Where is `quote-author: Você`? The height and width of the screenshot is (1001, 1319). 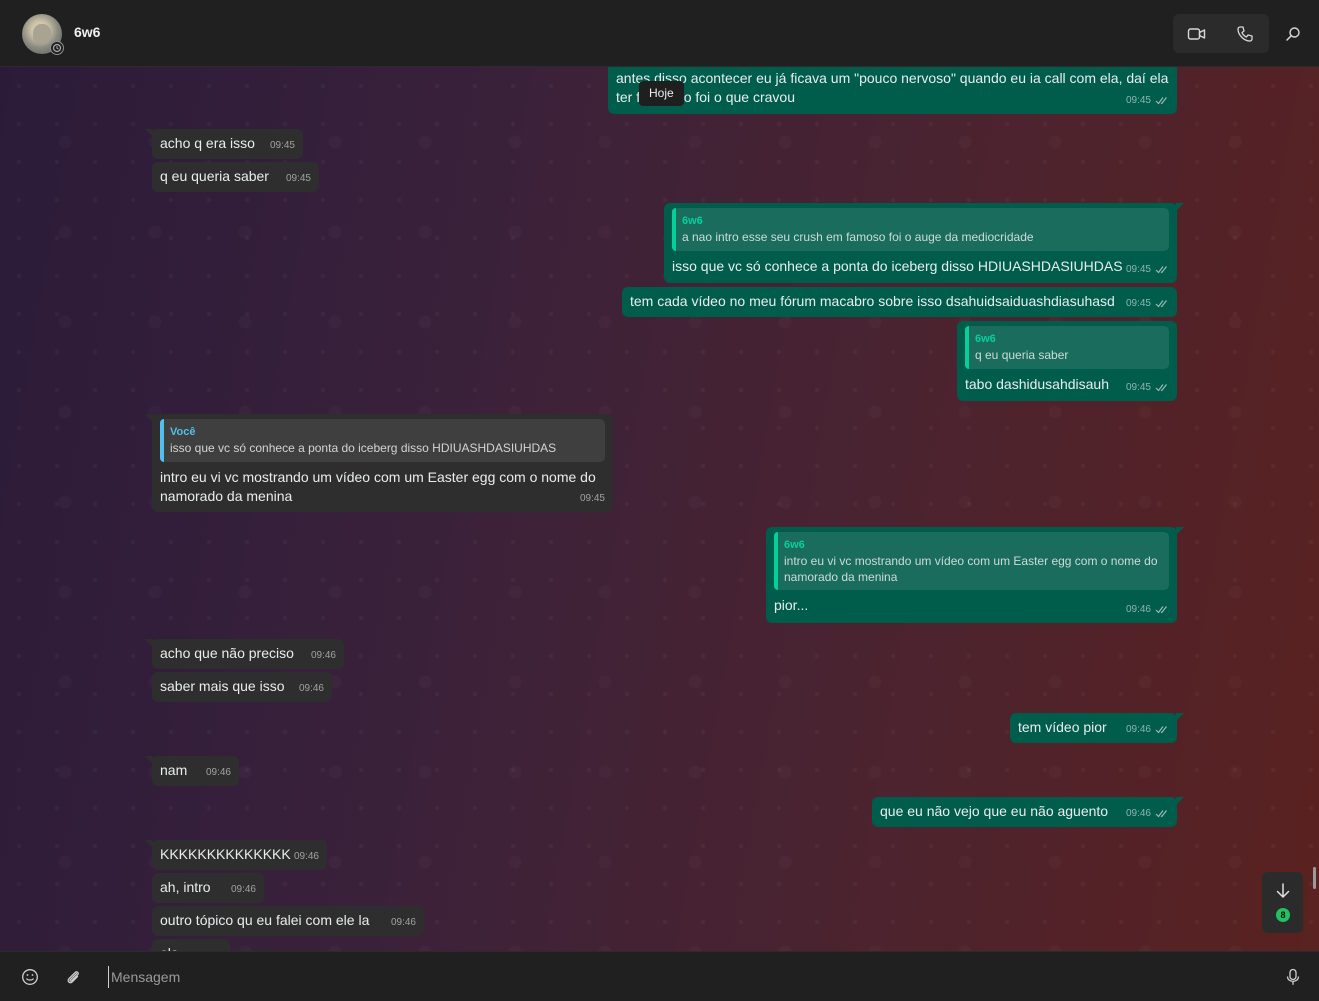 quote-author: Você is located at coordinates (183, 432).